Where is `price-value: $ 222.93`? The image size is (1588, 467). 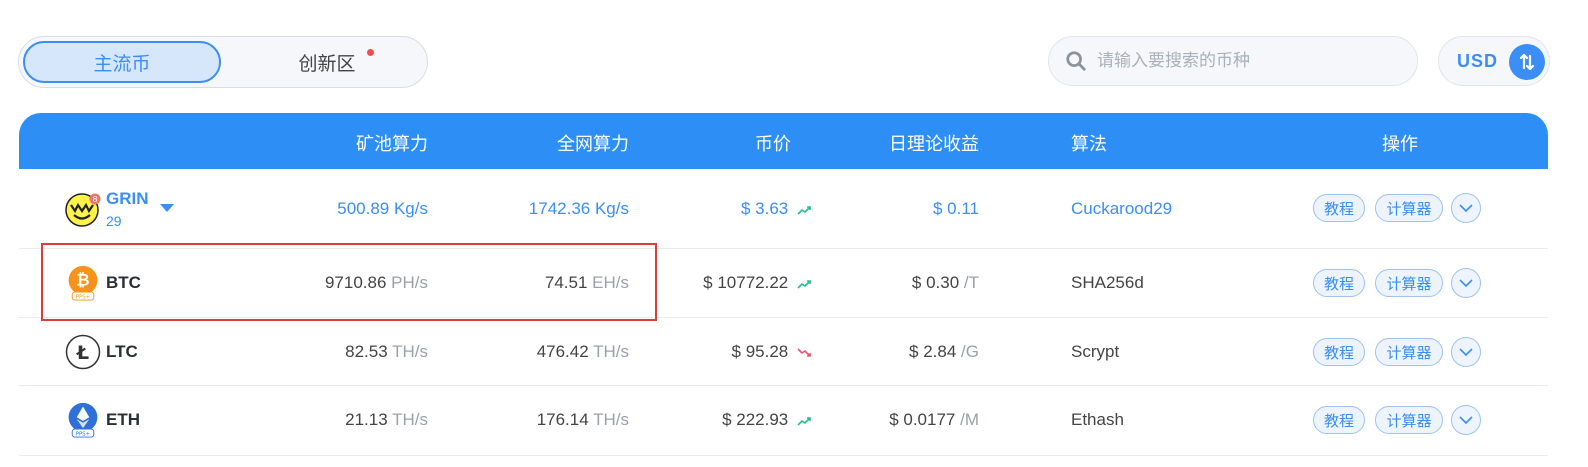 price-value: $ 222.93 is located at coordinates (755, 419).